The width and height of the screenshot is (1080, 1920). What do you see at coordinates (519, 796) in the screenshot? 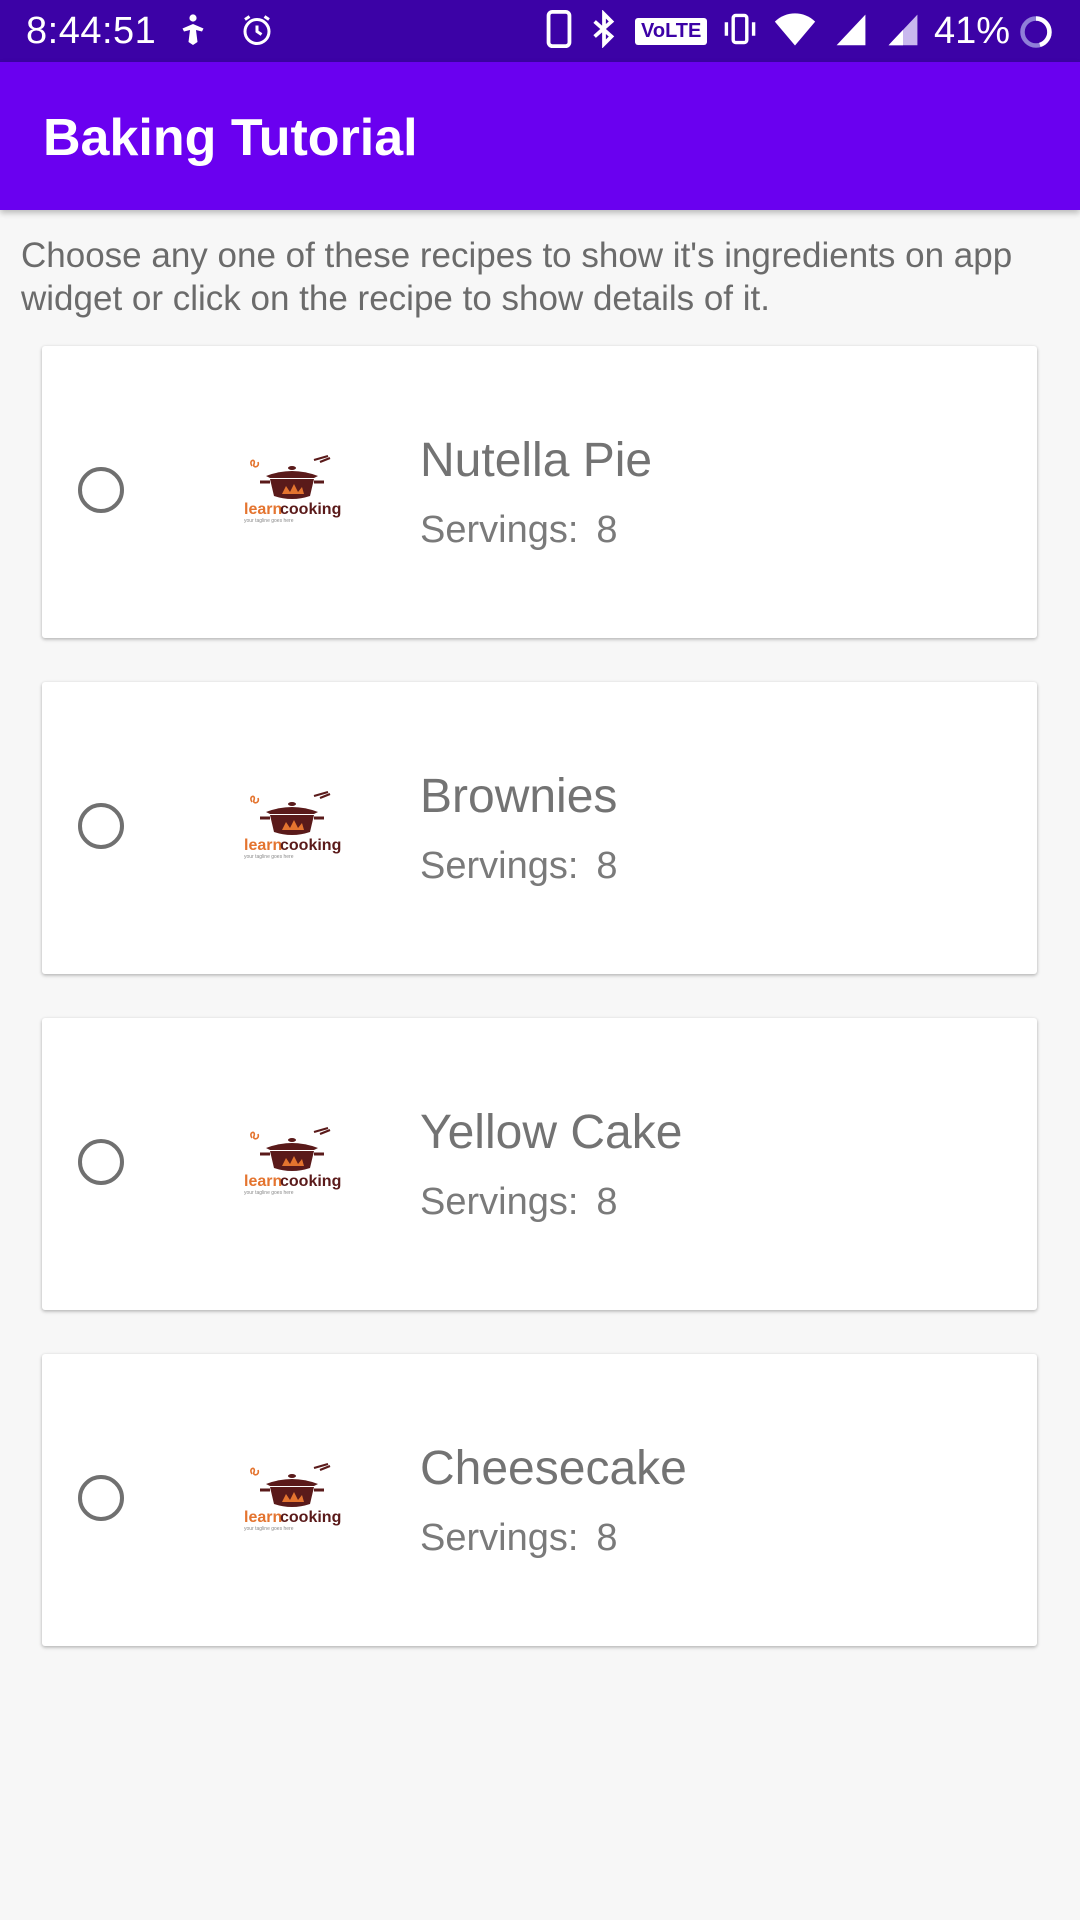
I see `recipe-name: Brownies` at bounding box center [519, 796].